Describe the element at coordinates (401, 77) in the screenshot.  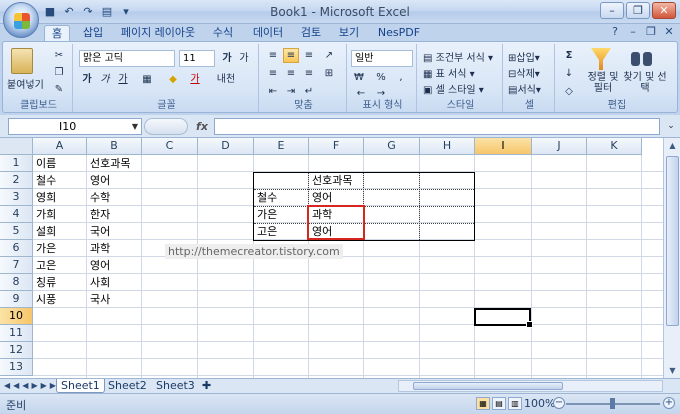
I see `comma-icon: ,` at that location.